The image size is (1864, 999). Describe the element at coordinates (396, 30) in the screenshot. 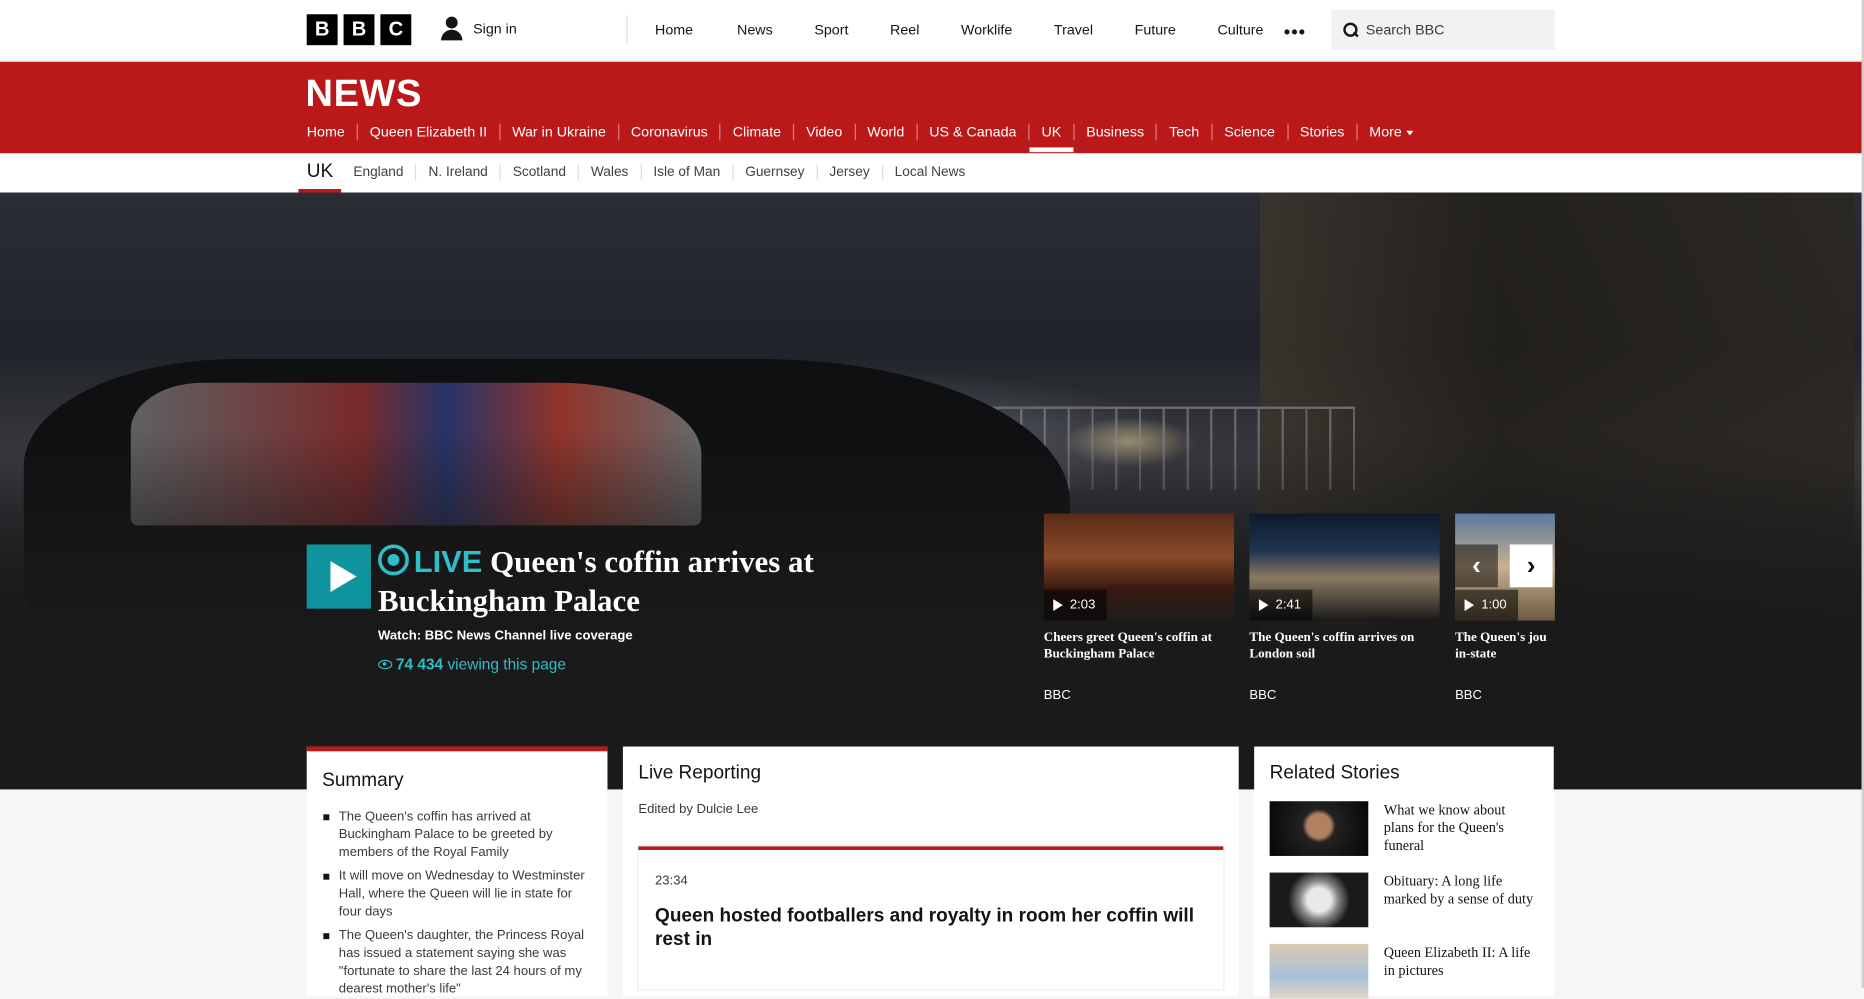

I see `logo-letter-c: C` at that location.